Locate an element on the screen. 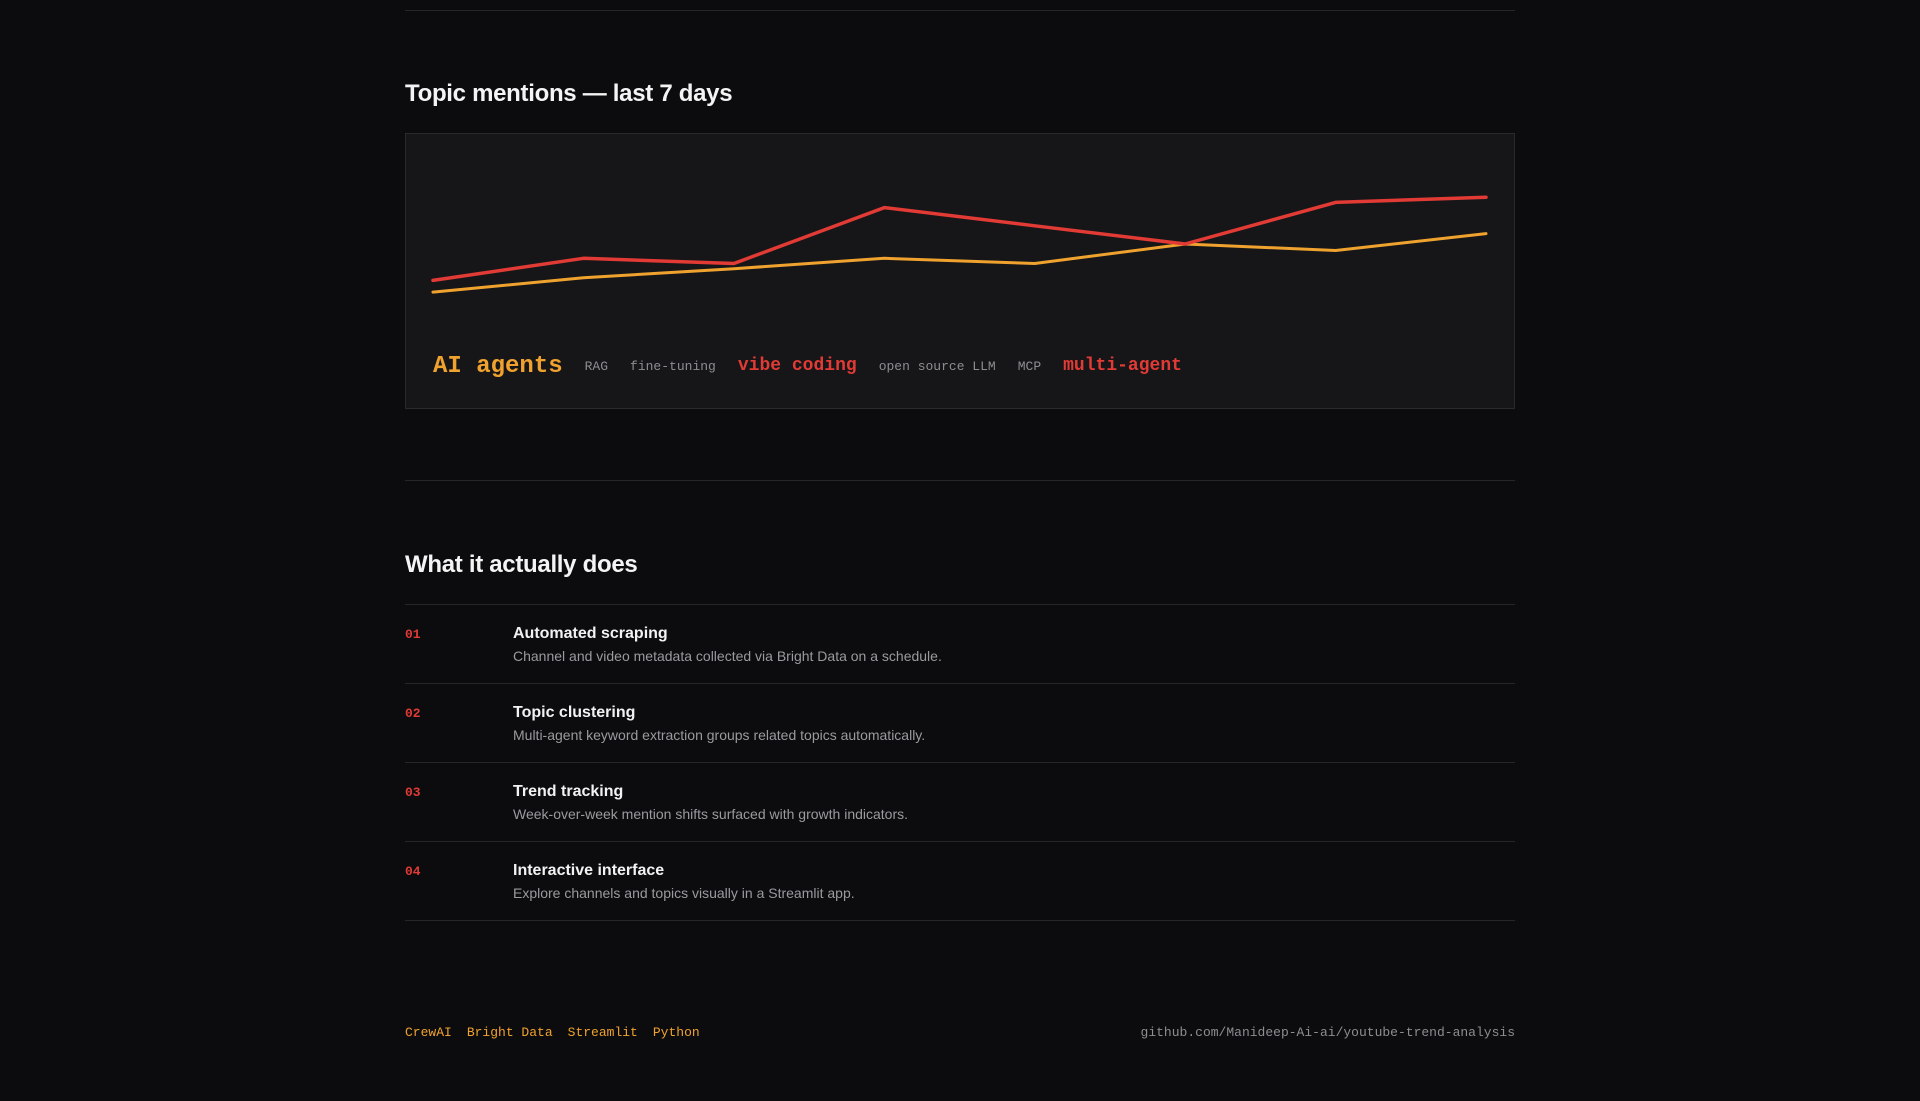  topic-chip: vibe coding is located at coordinates (797, 366).